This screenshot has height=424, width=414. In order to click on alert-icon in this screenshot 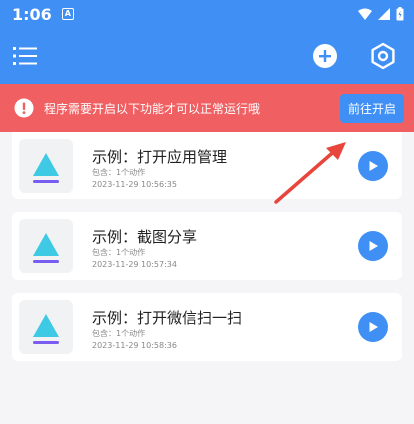, I will do `click(24, 108)`.